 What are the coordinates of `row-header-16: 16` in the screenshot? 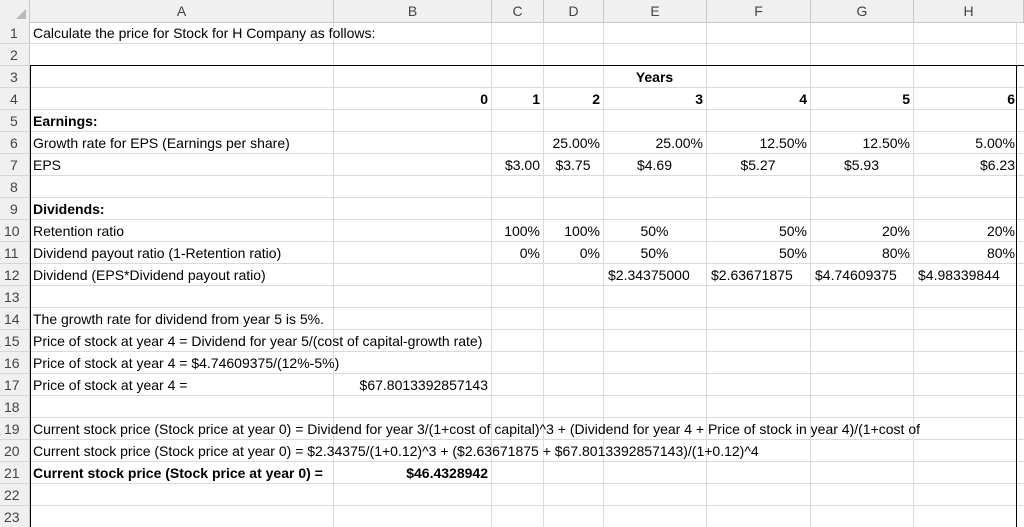 It's located at (15, 363).